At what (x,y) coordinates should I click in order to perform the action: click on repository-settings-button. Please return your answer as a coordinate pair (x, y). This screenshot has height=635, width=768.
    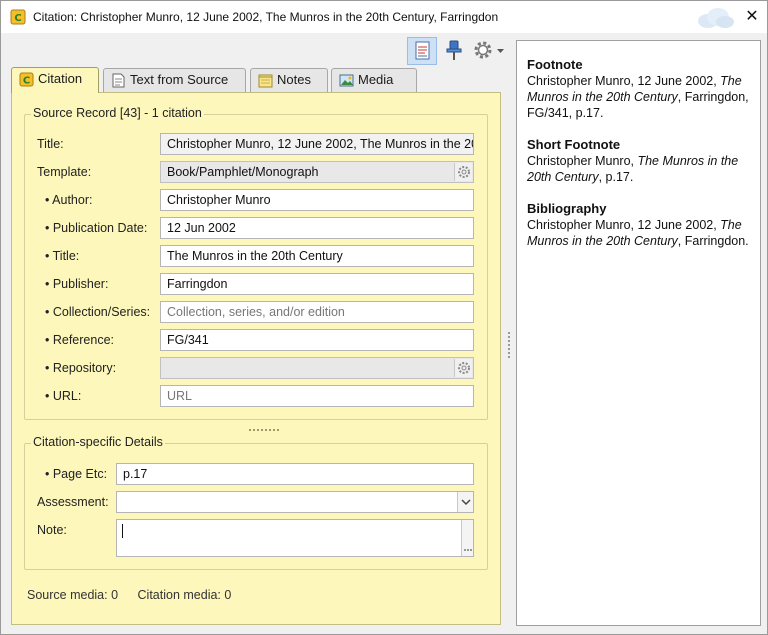
    Looking at the image, I should click on (463, 368).